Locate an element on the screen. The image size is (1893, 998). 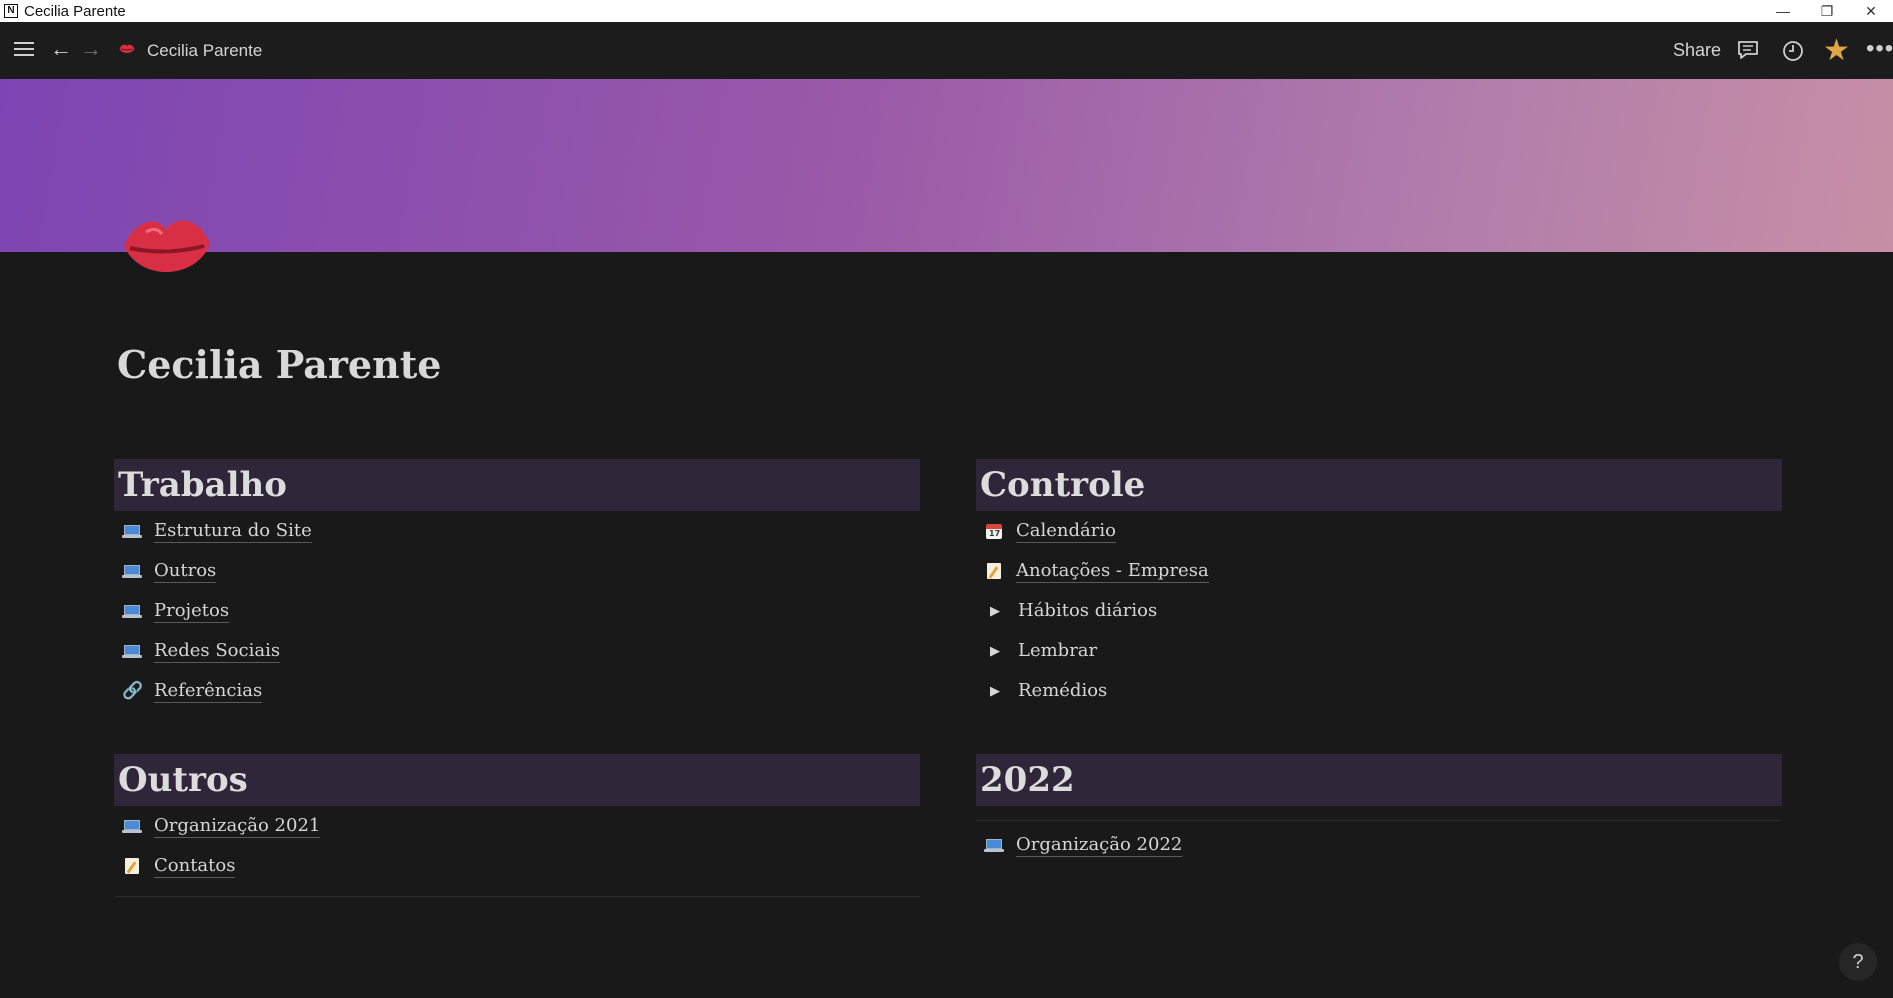
window-controls: — ❐ ✕ is located at coordinates (1827, 11).